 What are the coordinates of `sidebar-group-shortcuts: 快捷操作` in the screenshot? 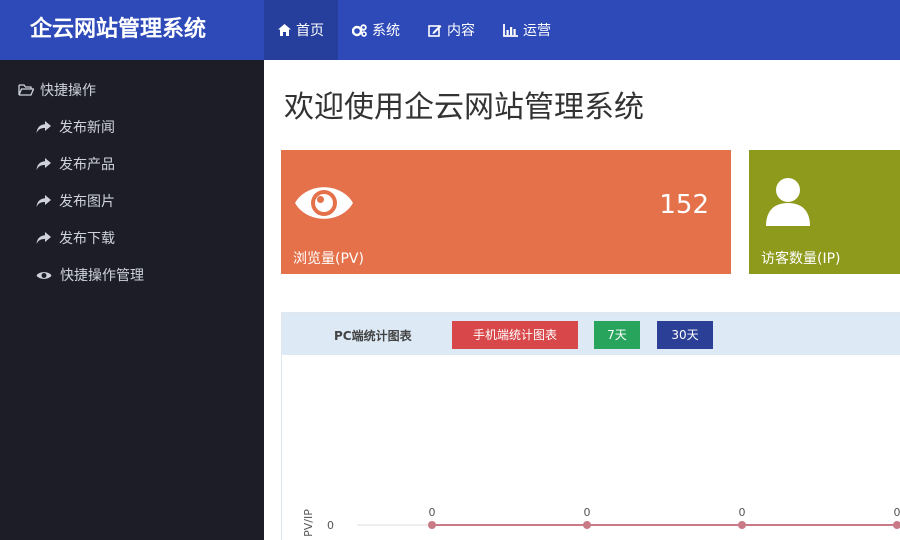 It's located at (57, 90).